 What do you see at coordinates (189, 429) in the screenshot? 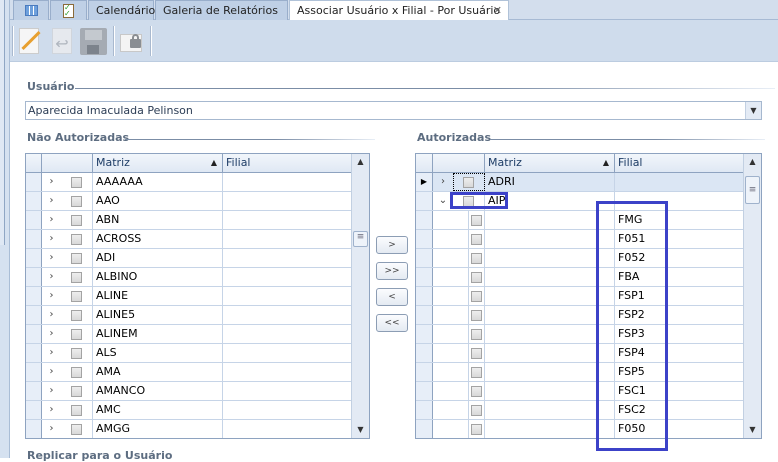
I see `table-row: › AMGG` at bounding box center [189, 429].